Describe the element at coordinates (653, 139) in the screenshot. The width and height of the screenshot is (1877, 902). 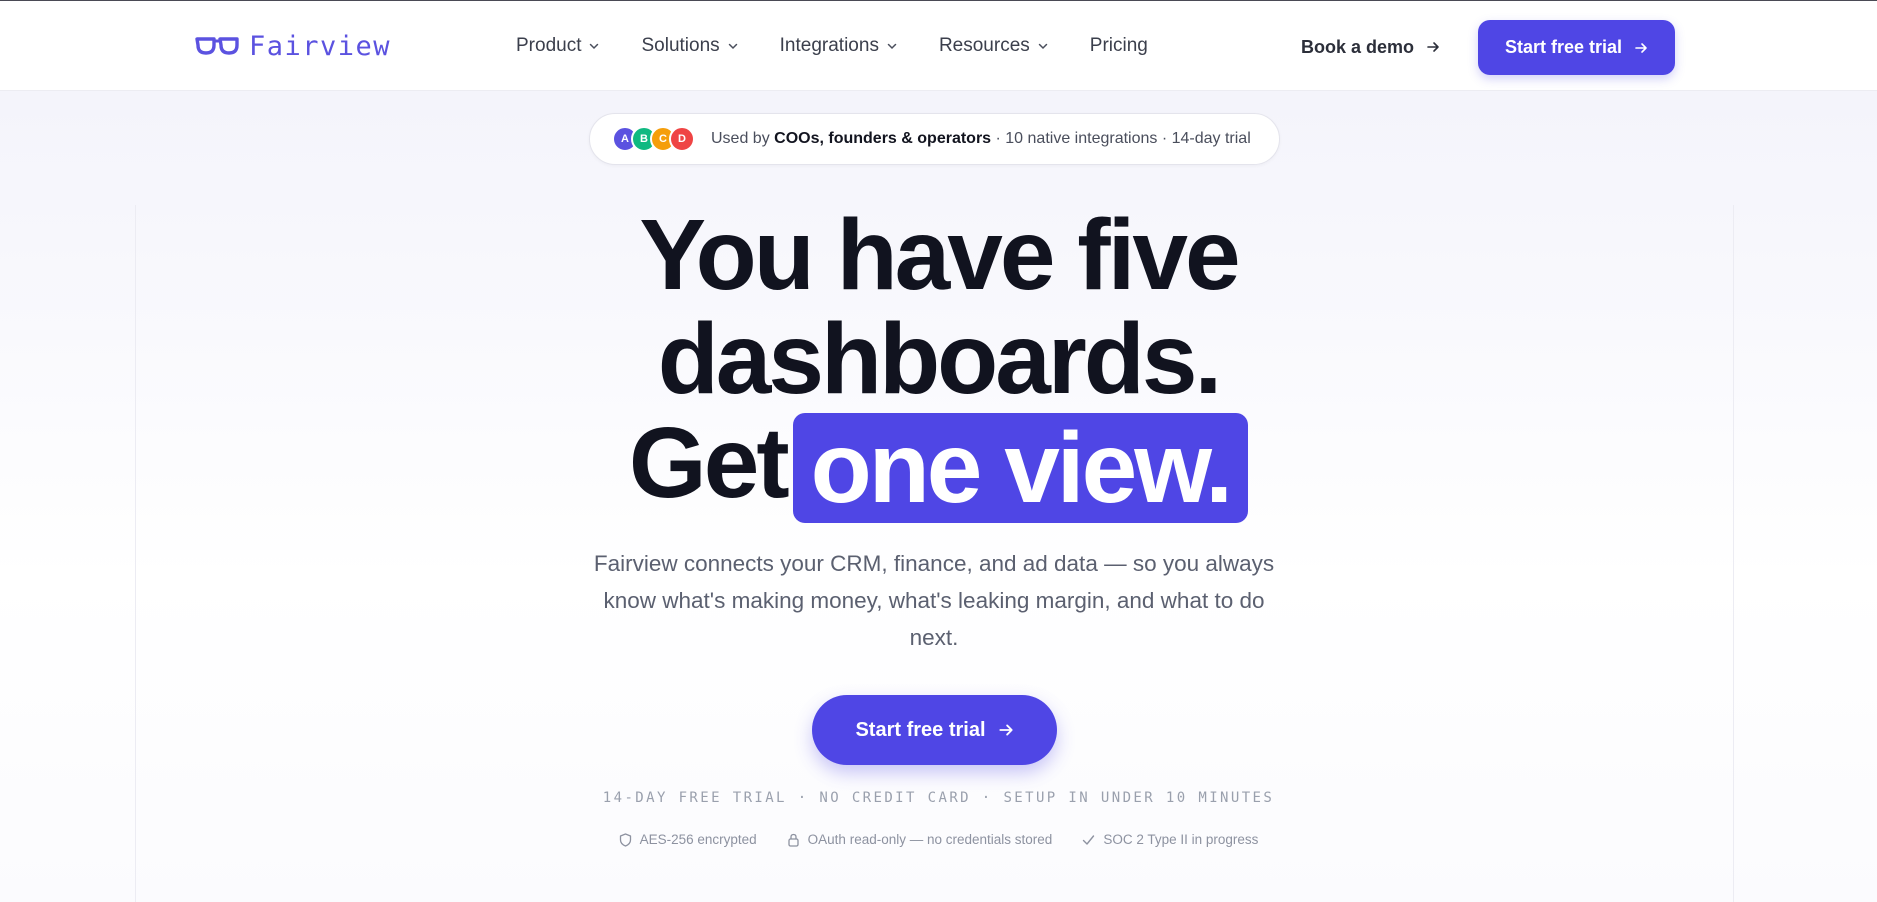
I see `avatar-stack: A B C D` at that location.